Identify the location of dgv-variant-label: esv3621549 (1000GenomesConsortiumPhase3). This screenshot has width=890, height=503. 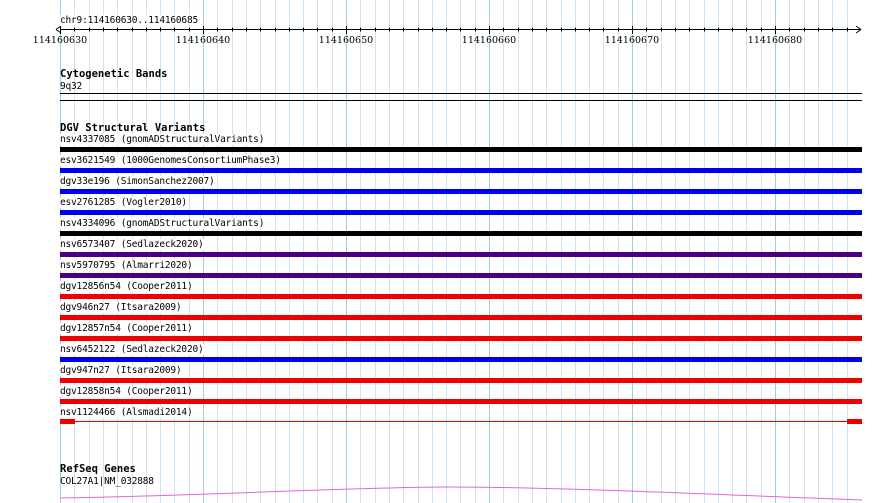
(170, 160).